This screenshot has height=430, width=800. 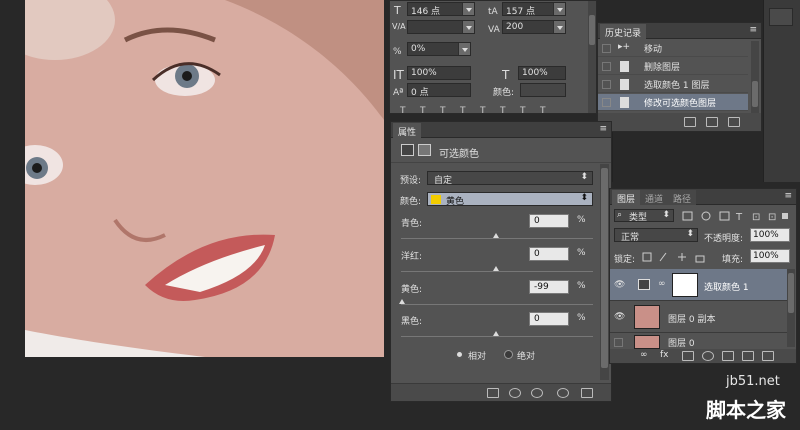 What do you see at coordinates (549, 221) in the screenshot?
I see `cyan-value-field: 0` at bounding box center [549, 221].